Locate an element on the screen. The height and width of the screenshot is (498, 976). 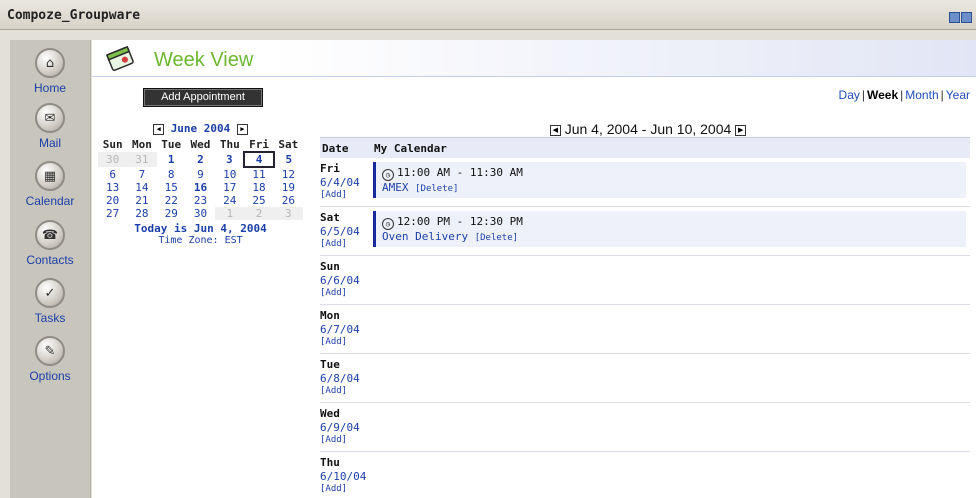
day-date-link: 6/7/04 is located at coordinates (340, 329).